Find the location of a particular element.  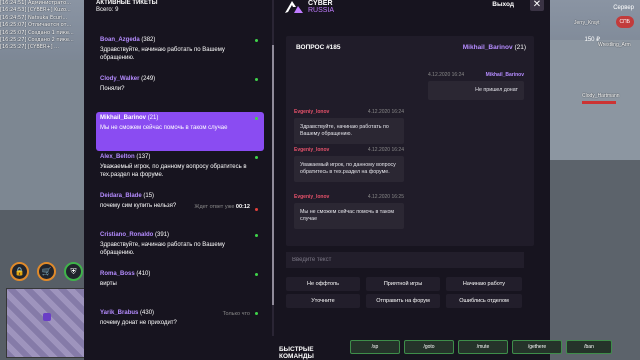

logo-text: CYBER RUSSIA is located at coordinates (321, 7).